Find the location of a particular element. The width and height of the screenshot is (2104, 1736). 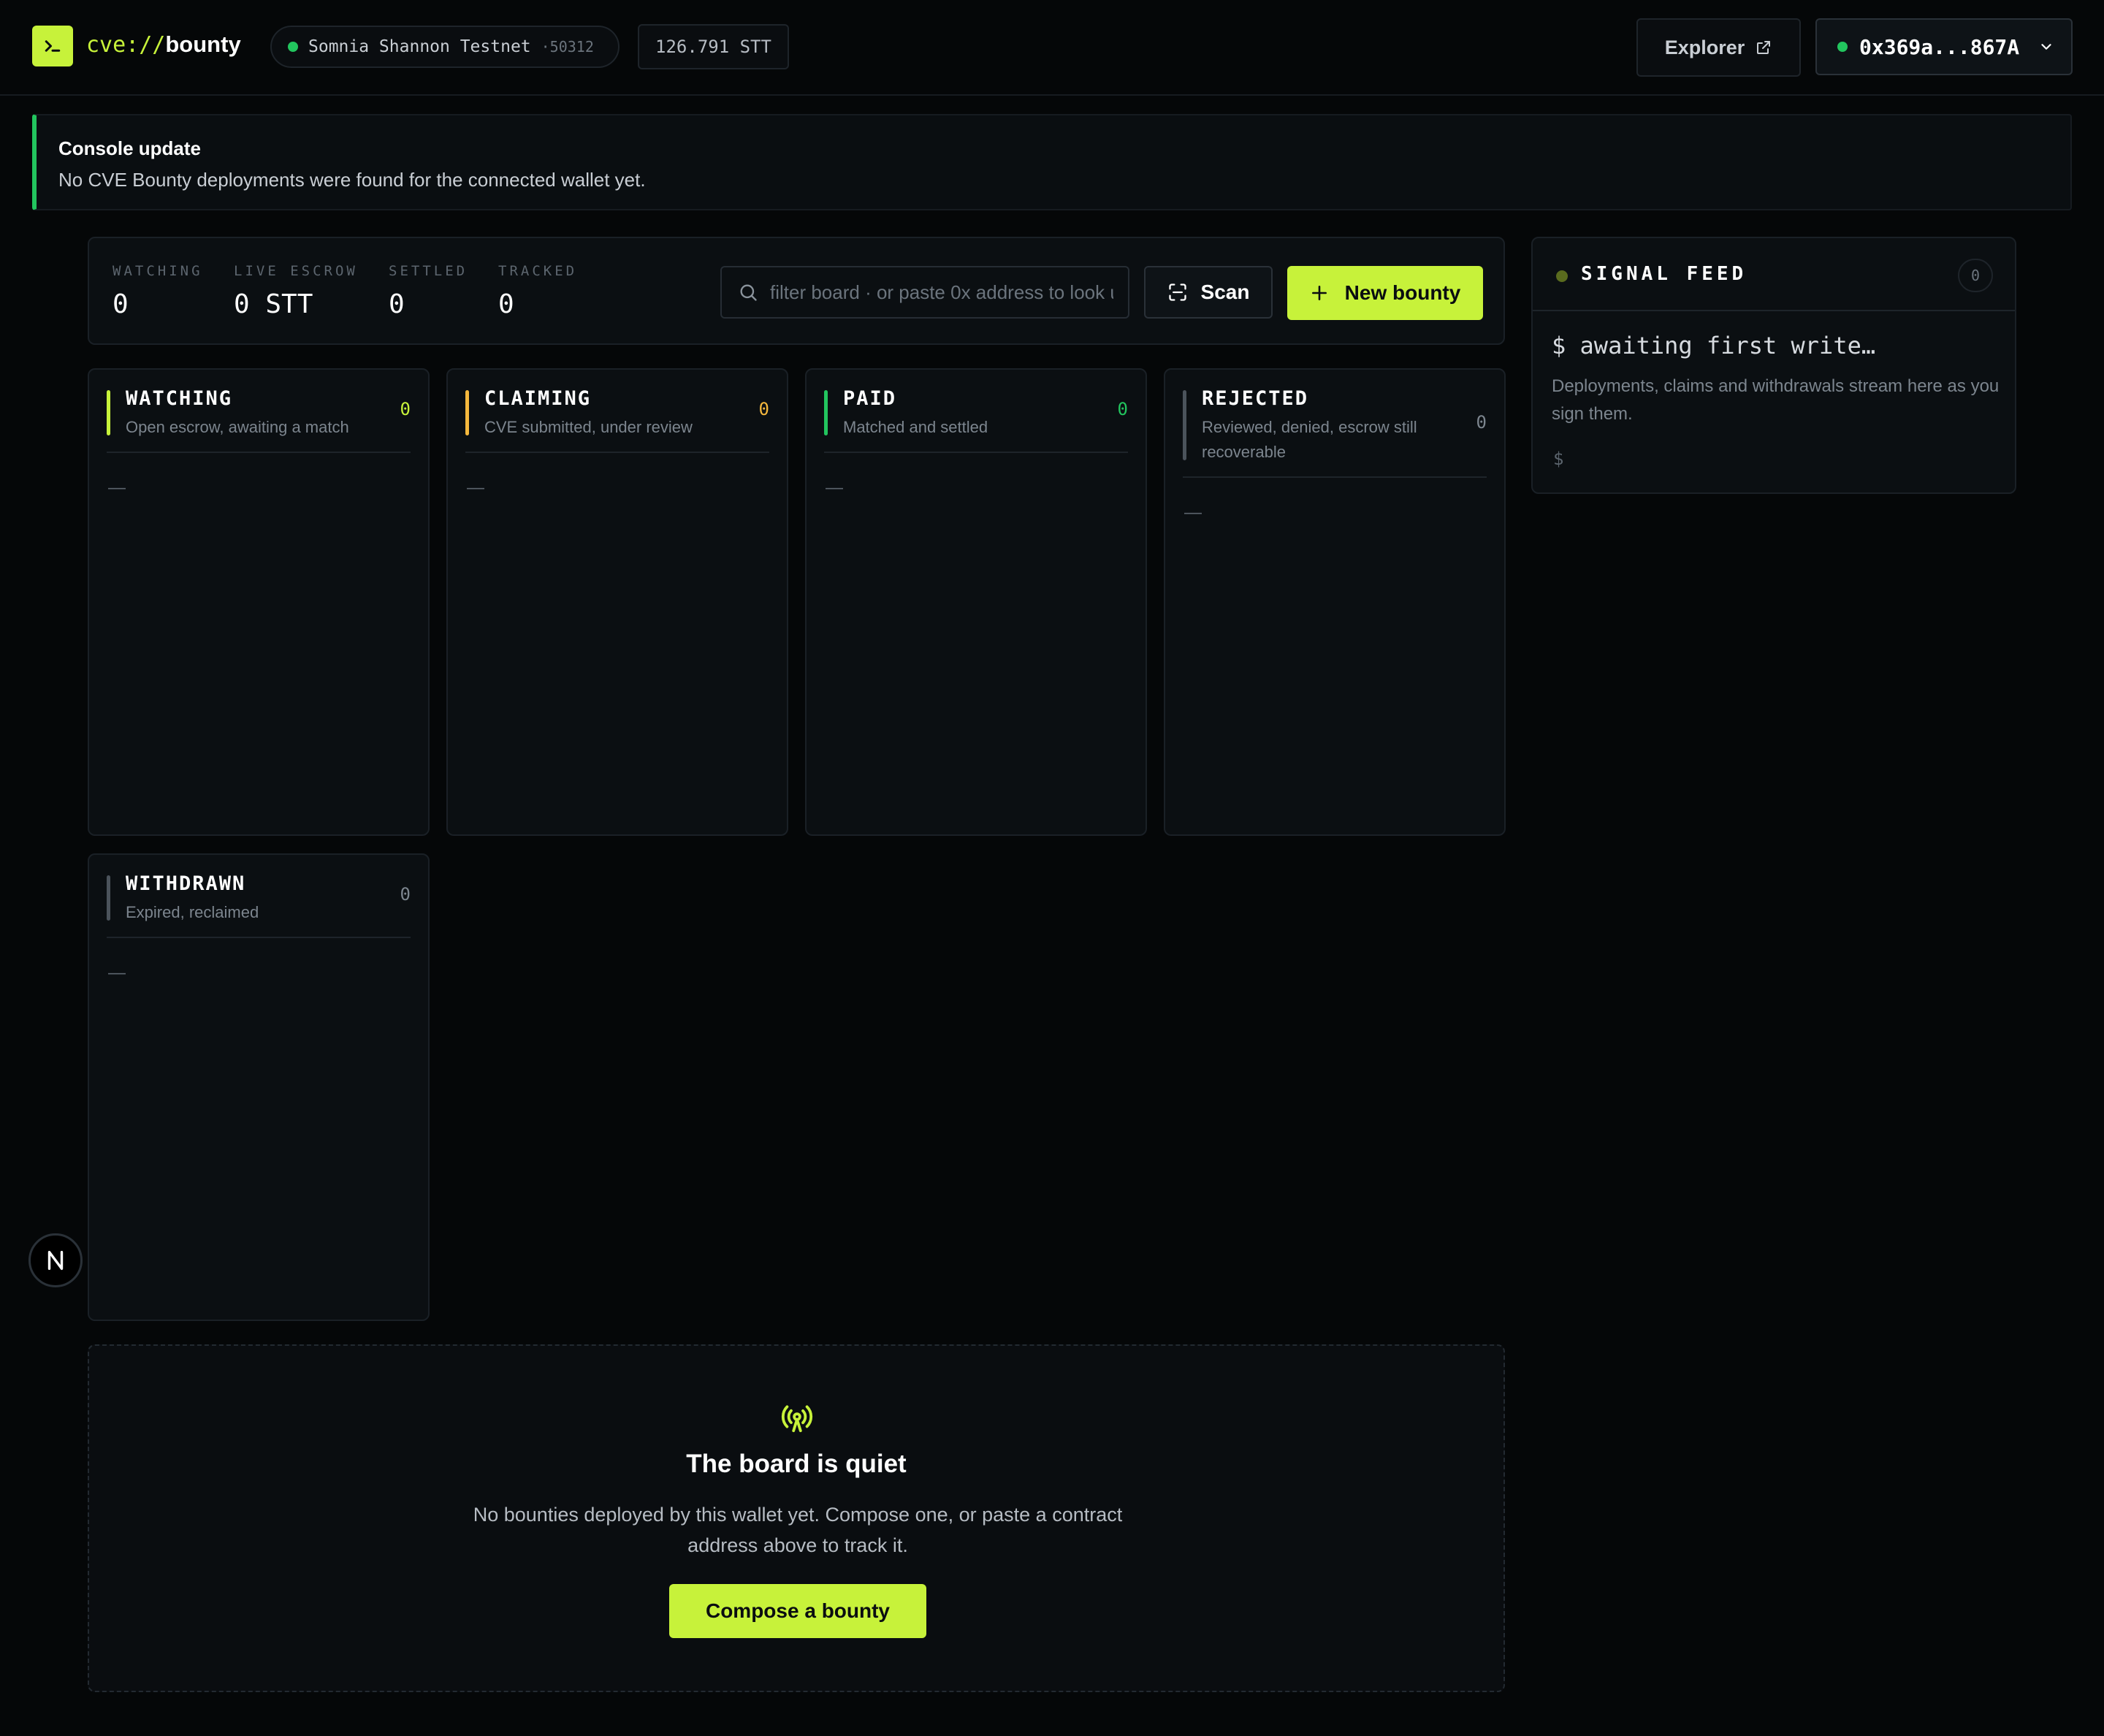

wallet-button: 0x369a...867A is located at coordinates (1944, 46).